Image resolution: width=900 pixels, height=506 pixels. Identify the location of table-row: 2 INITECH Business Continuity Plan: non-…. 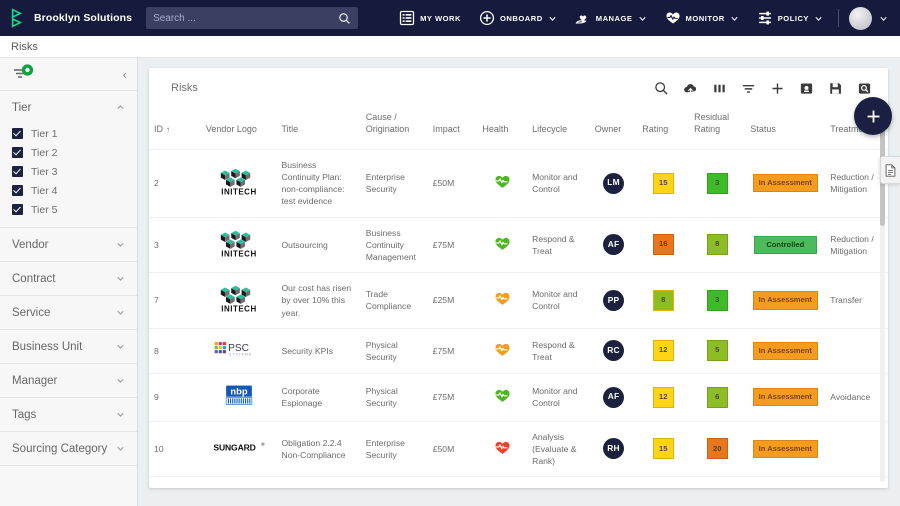
(518, 183).